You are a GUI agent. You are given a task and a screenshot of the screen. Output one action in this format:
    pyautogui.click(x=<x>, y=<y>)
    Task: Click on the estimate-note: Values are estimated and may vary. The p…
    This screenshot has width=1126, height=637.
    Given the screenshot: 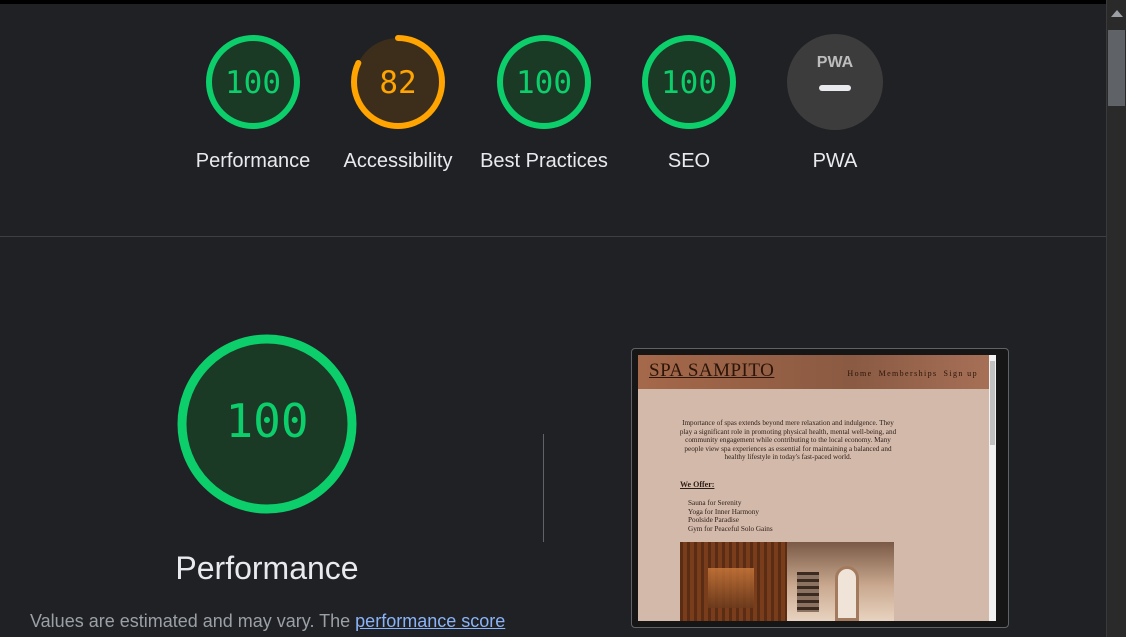 What is the action you would take?
    pyautogui.click(x=267, y=621)
    